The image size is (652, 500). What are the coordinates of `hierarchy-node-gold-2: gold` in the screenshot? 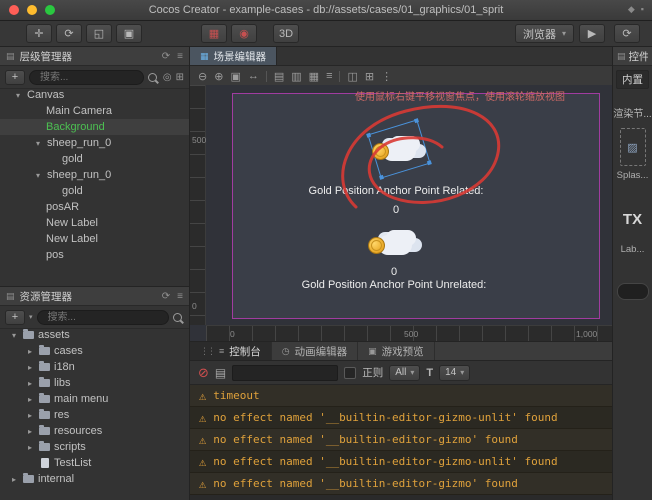 It's located at (94, 191).